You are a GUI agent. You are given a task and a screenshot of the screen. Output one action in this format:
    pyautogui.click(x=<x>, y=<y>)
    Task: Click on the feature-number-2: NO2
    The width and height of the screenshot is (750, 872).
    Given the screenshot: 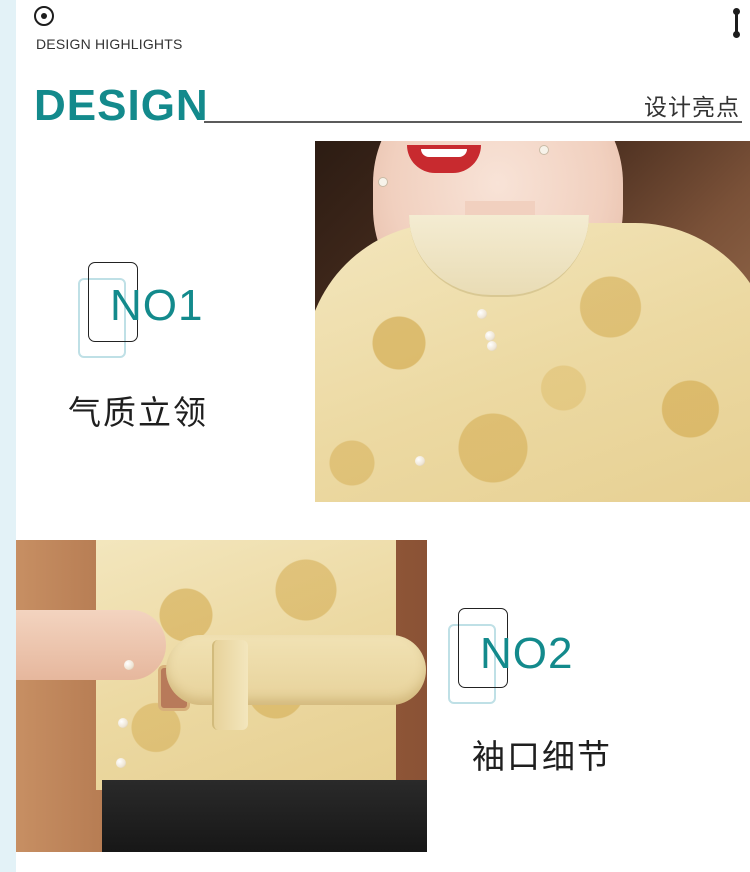 What is the action you would take?
    pyautogui.click(x=527, y=653)
    